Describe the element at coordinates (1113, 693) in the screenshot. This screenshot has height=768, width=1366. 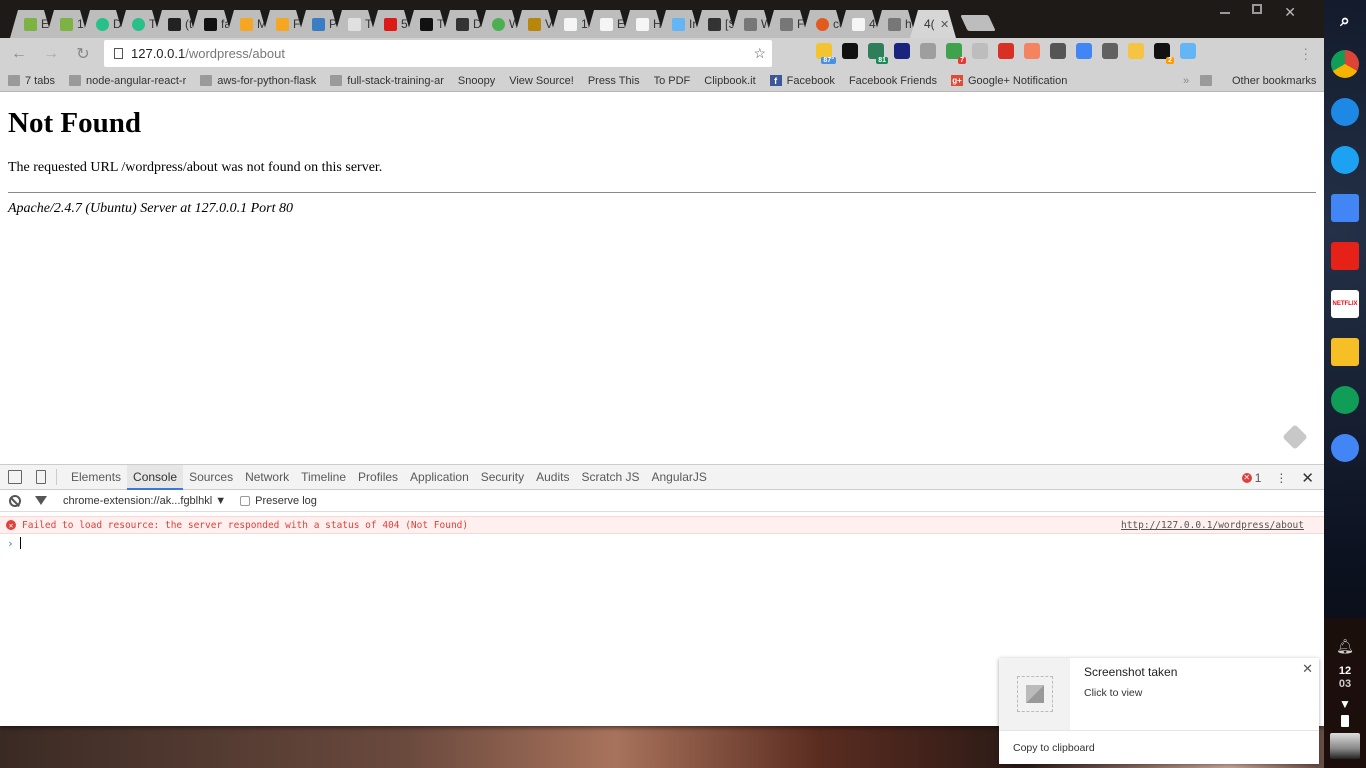
I see `notification-message: Click to view` at that location.